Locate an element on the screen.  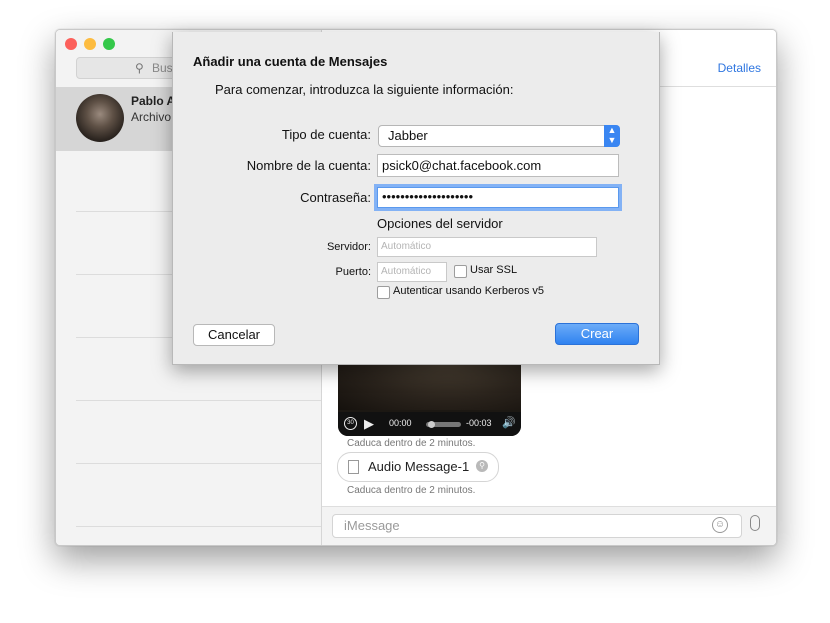
port-placeholder: Automático is located at coordinates (406, 271).